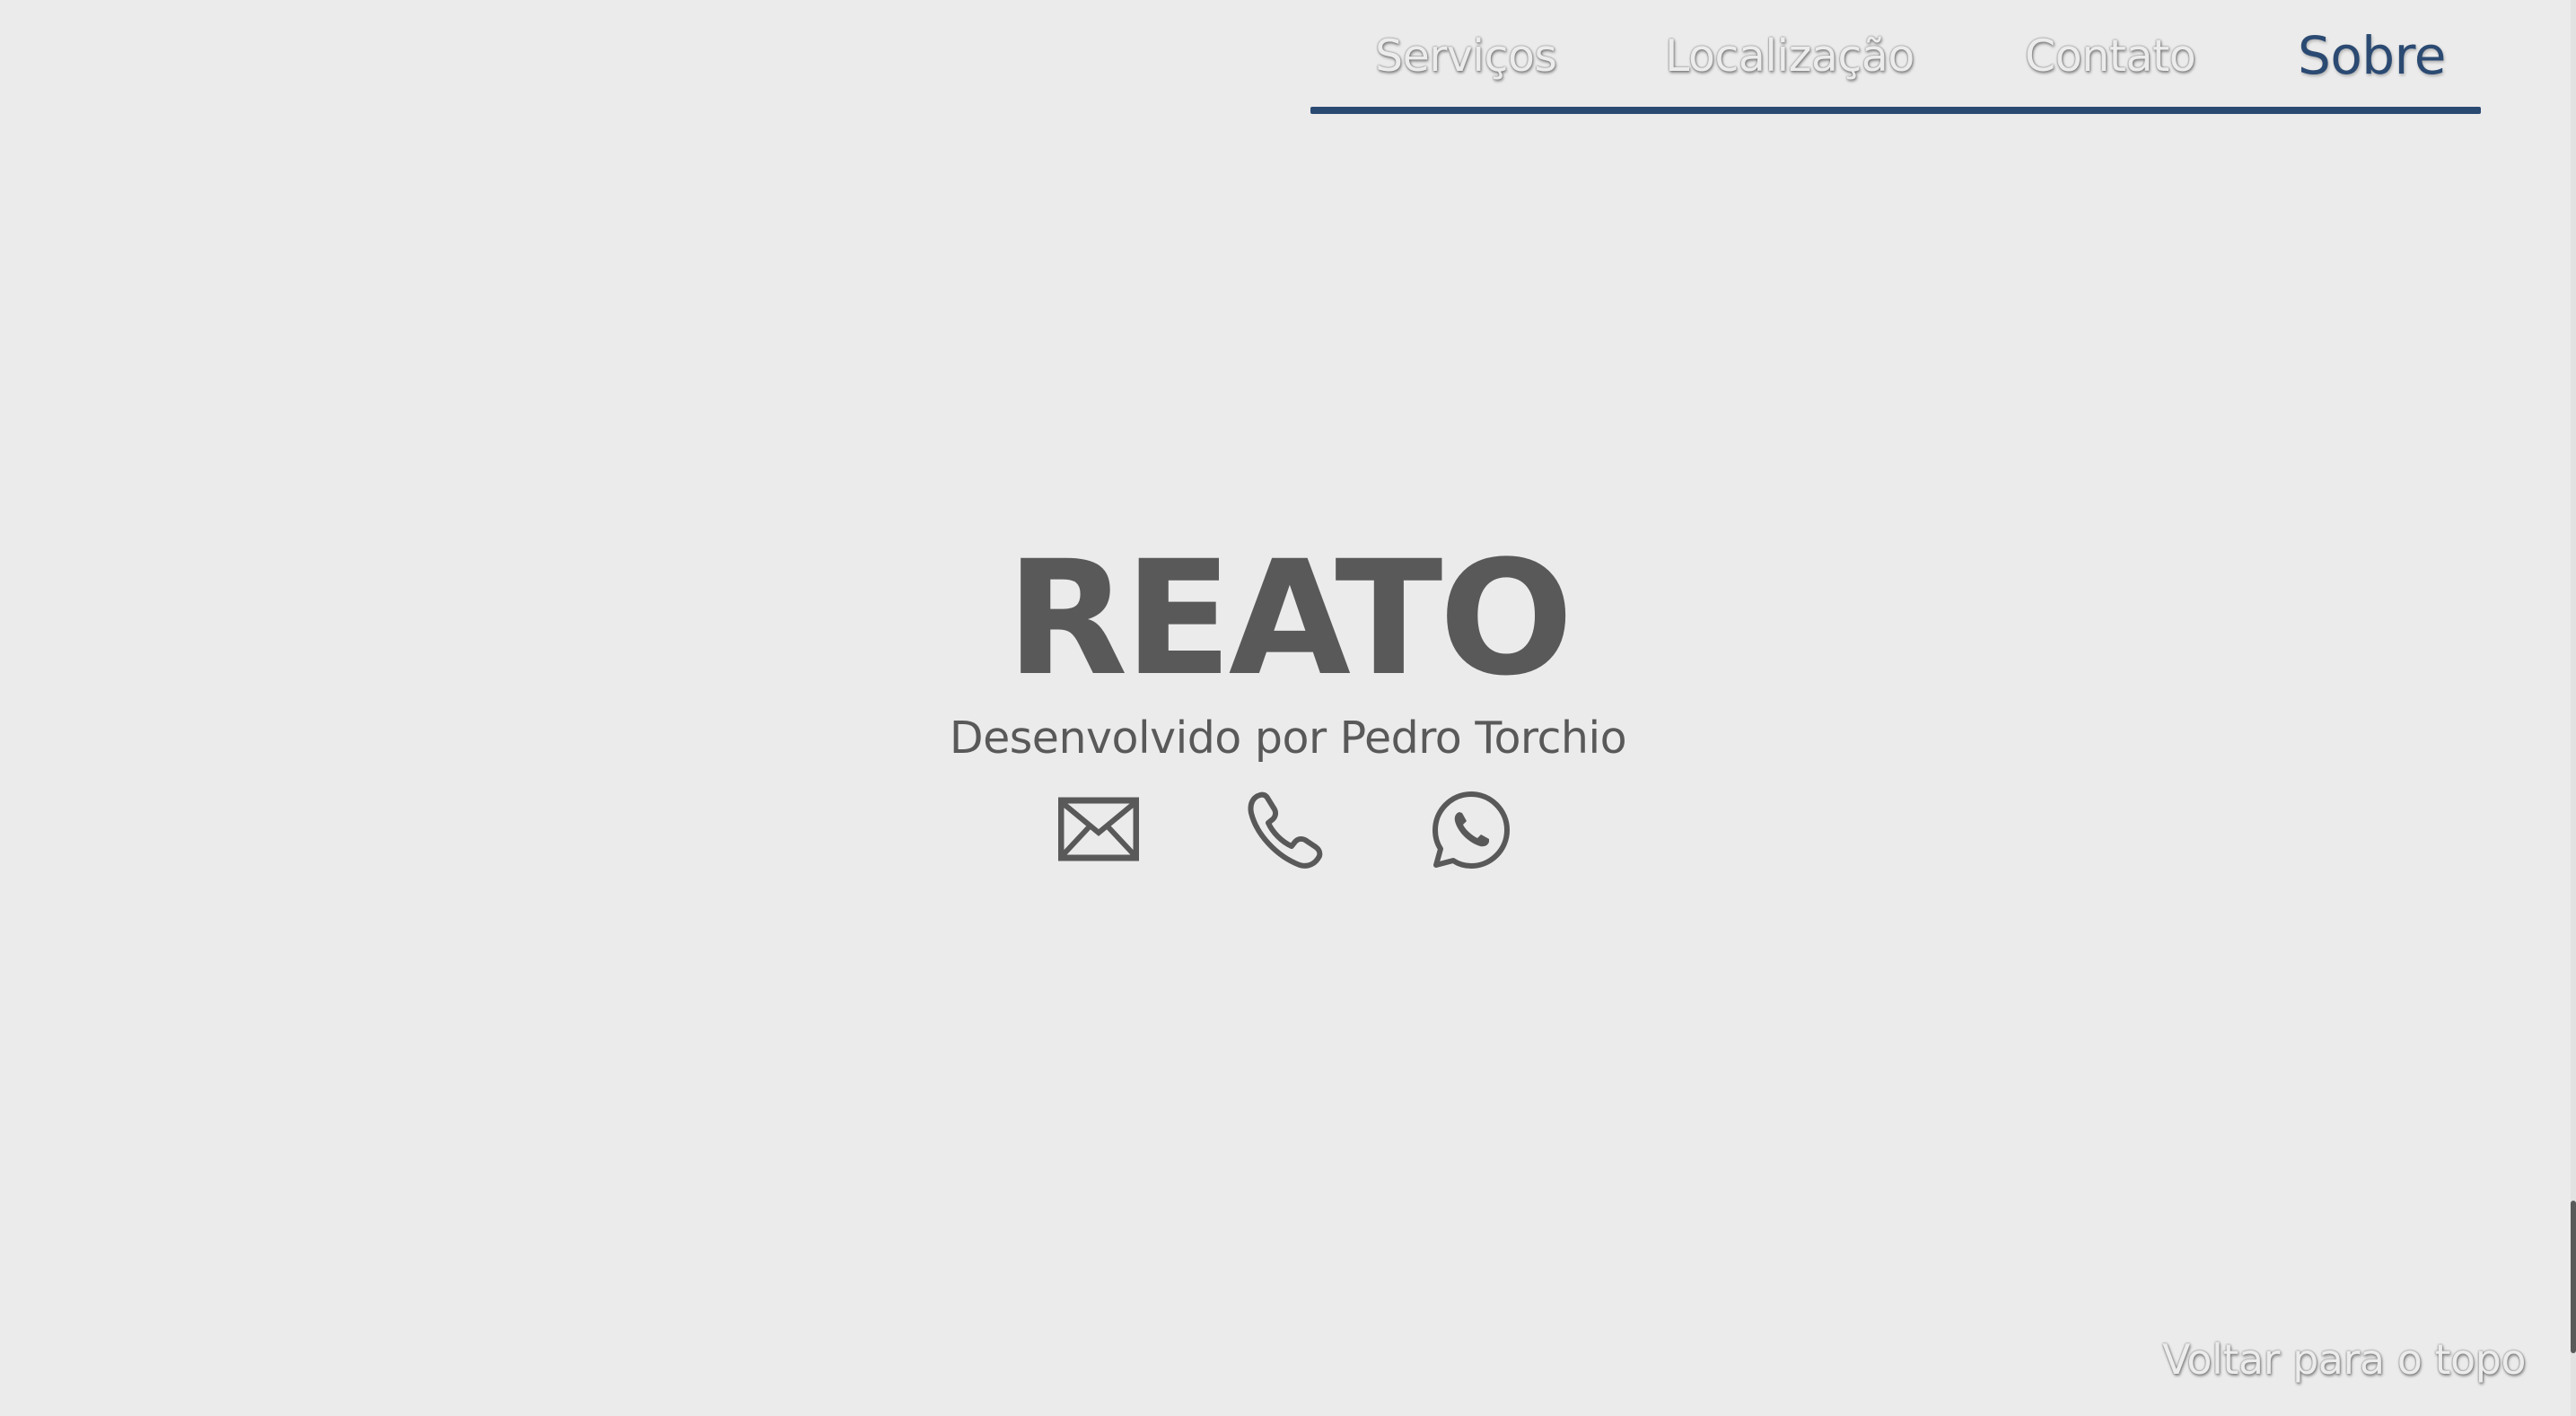  Describe the element at coordinates (1895, 110) in the screenshot. I see `nav-underline` at that location.